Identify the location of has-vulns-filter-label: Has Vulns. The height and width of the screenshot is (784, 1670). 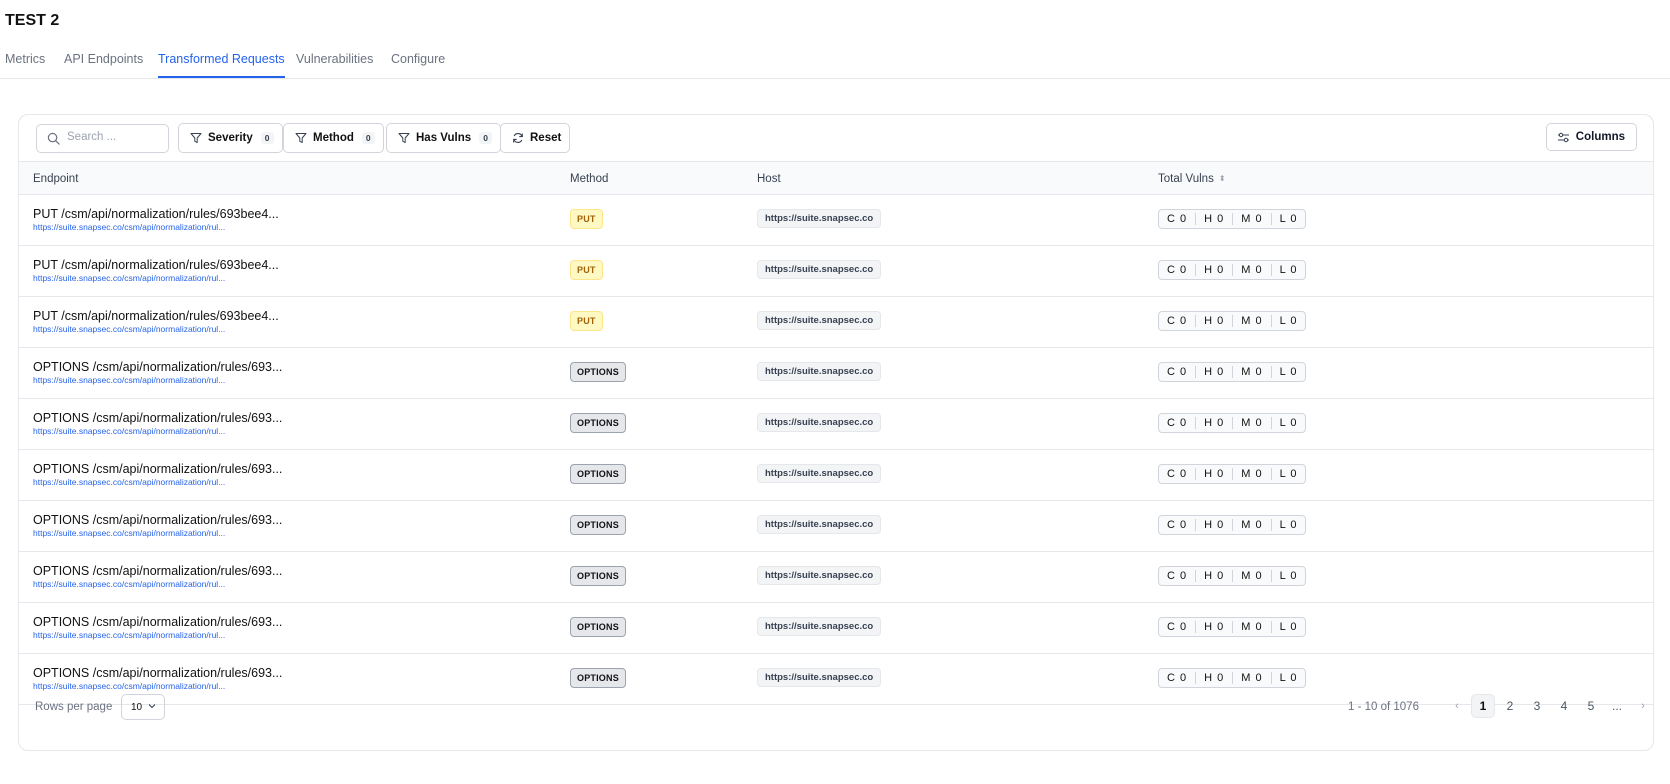
(444, 138).